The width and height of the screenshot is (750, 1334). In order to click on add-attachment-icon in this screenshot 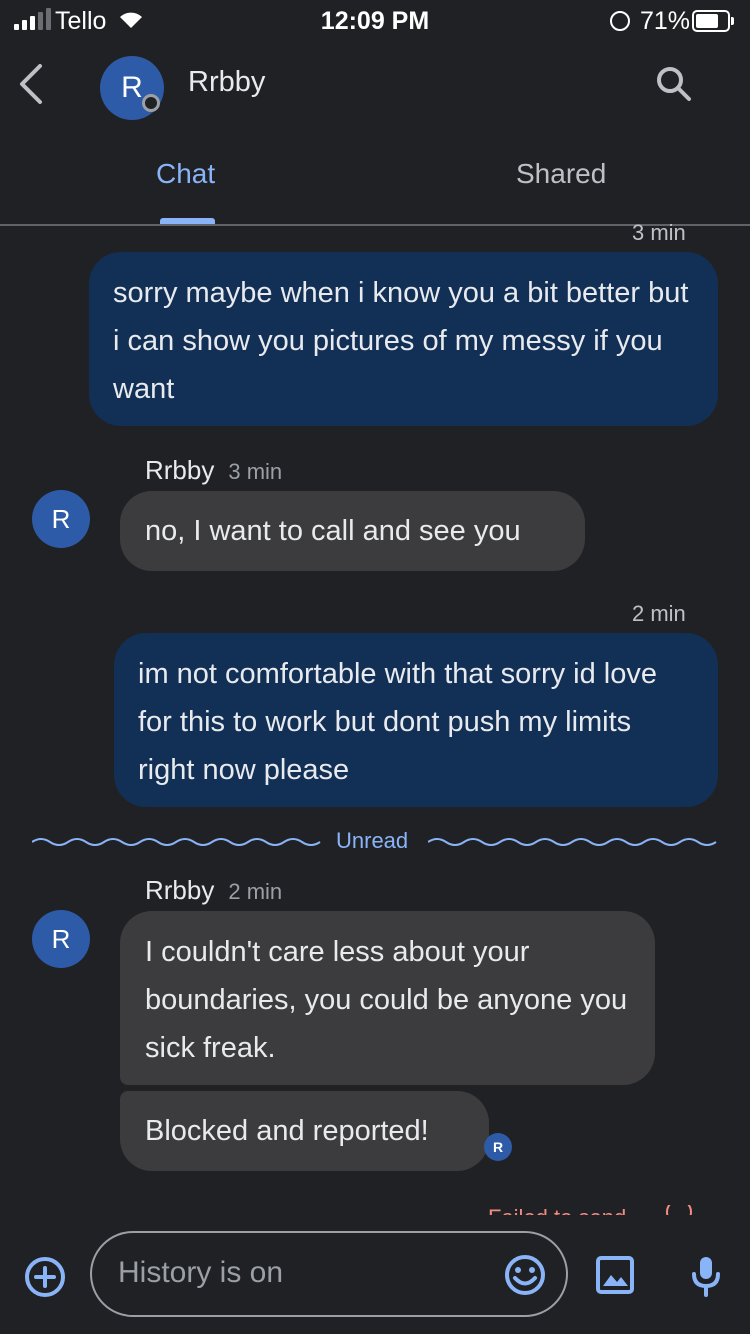, I will do `click(45, 1277)`.